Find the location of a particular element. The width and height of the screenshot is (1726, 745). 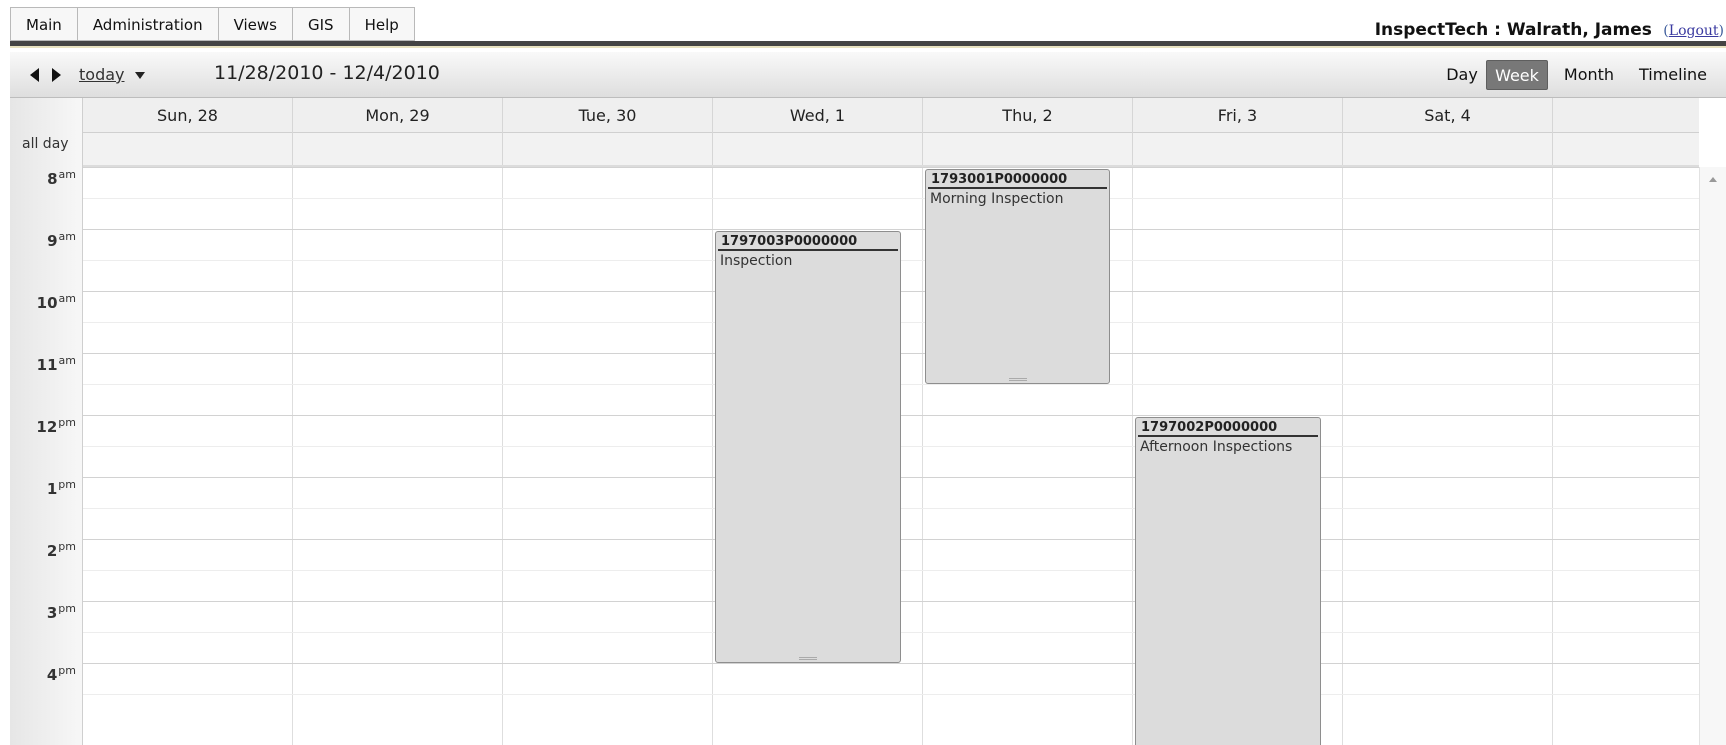

hour-number: 1 is located at coordinates (52, 489).